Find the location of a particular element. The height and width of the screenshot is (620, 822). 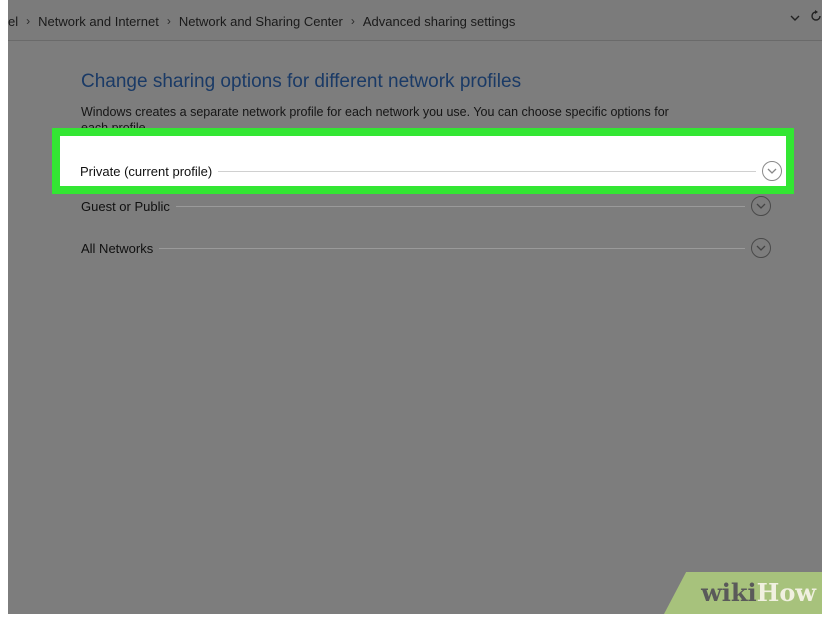

watermark-text: wikiHow is located at coordinates (758, 592).